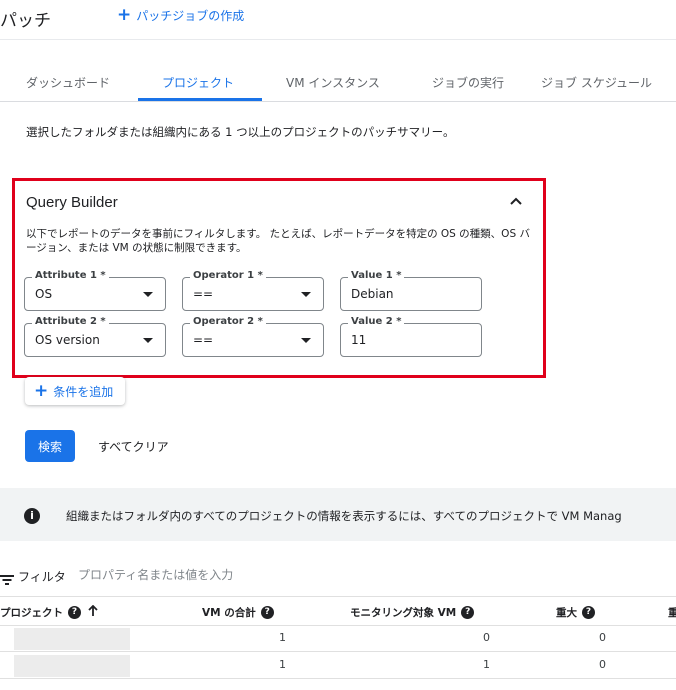 The image size is (676, 690). Describe the element at coordinates (68, 82) in the screenshot. I see `tab-dashboard: ダッシュボード` at that location.